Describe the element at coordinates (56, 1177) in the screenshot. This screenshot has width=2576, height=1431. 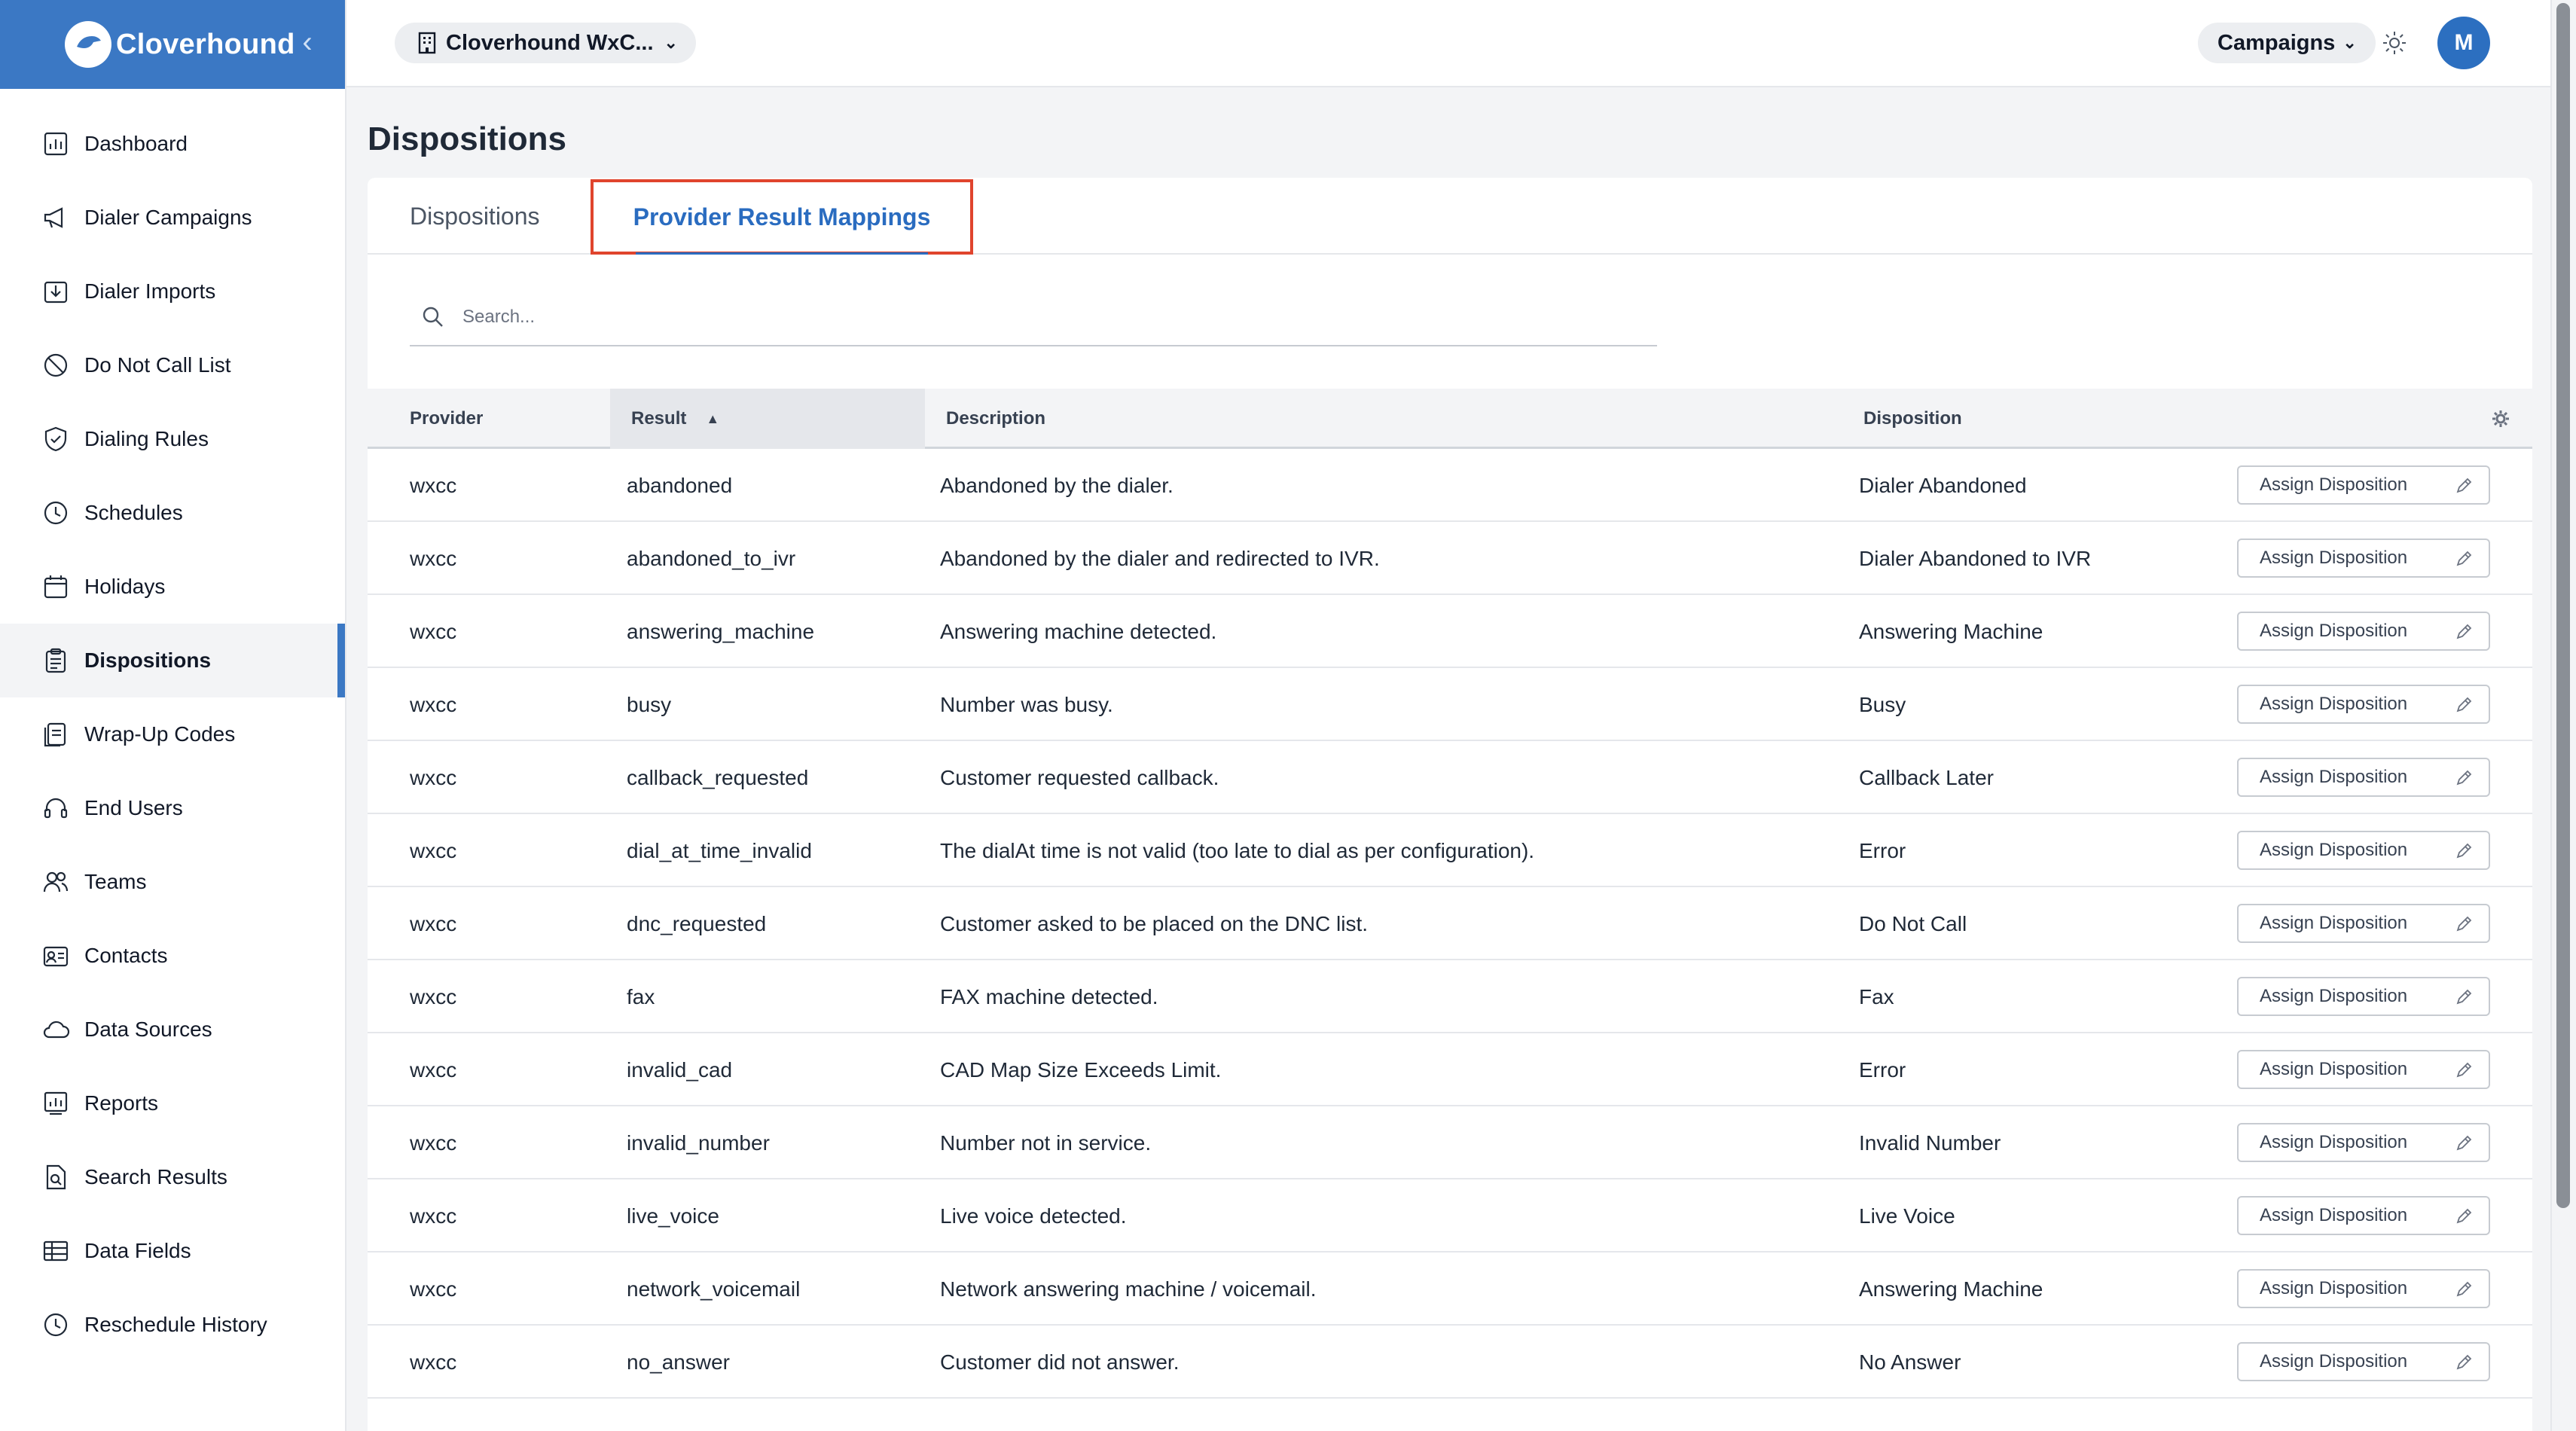
I see `file-search-icon` at that location.